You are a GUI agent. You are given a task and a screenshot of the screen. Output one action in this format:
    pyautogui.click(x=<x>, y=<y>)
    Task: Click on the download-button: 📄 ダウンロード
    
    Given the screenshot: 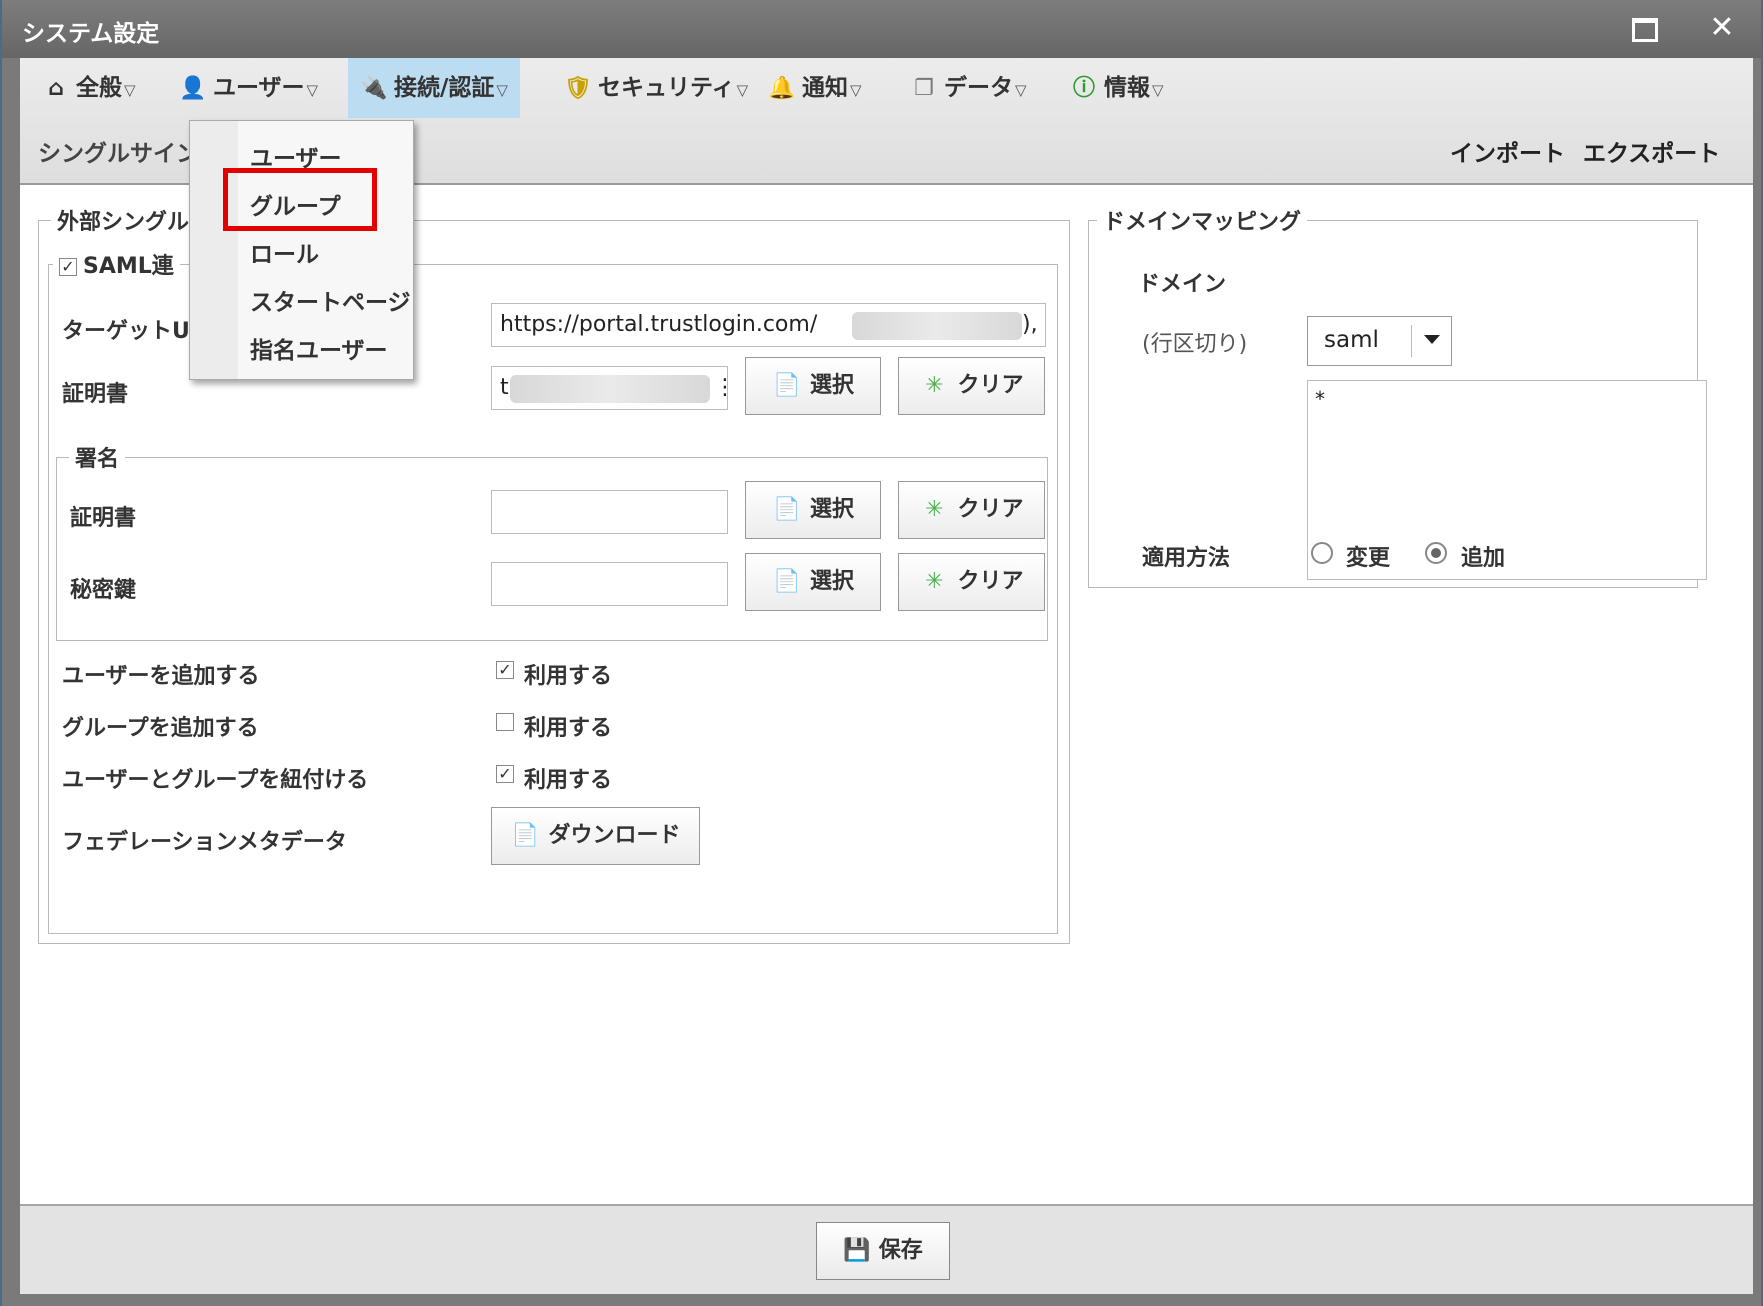 What is the action you would take?
    pyautogui.click(x=595, y=836)
    